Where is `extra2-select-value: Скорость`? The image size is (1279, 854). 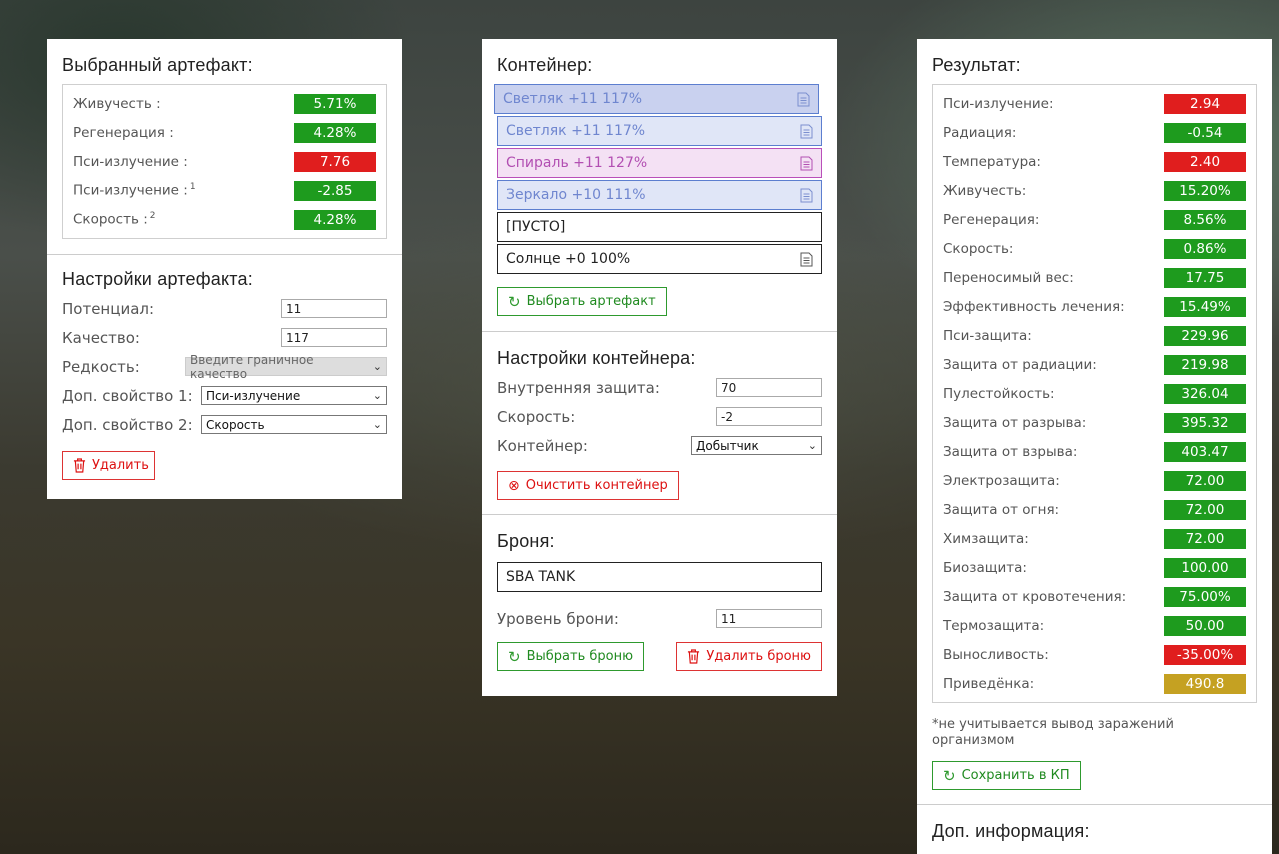 extra2-select-value: Скорость is located at coordinates (235, 424).